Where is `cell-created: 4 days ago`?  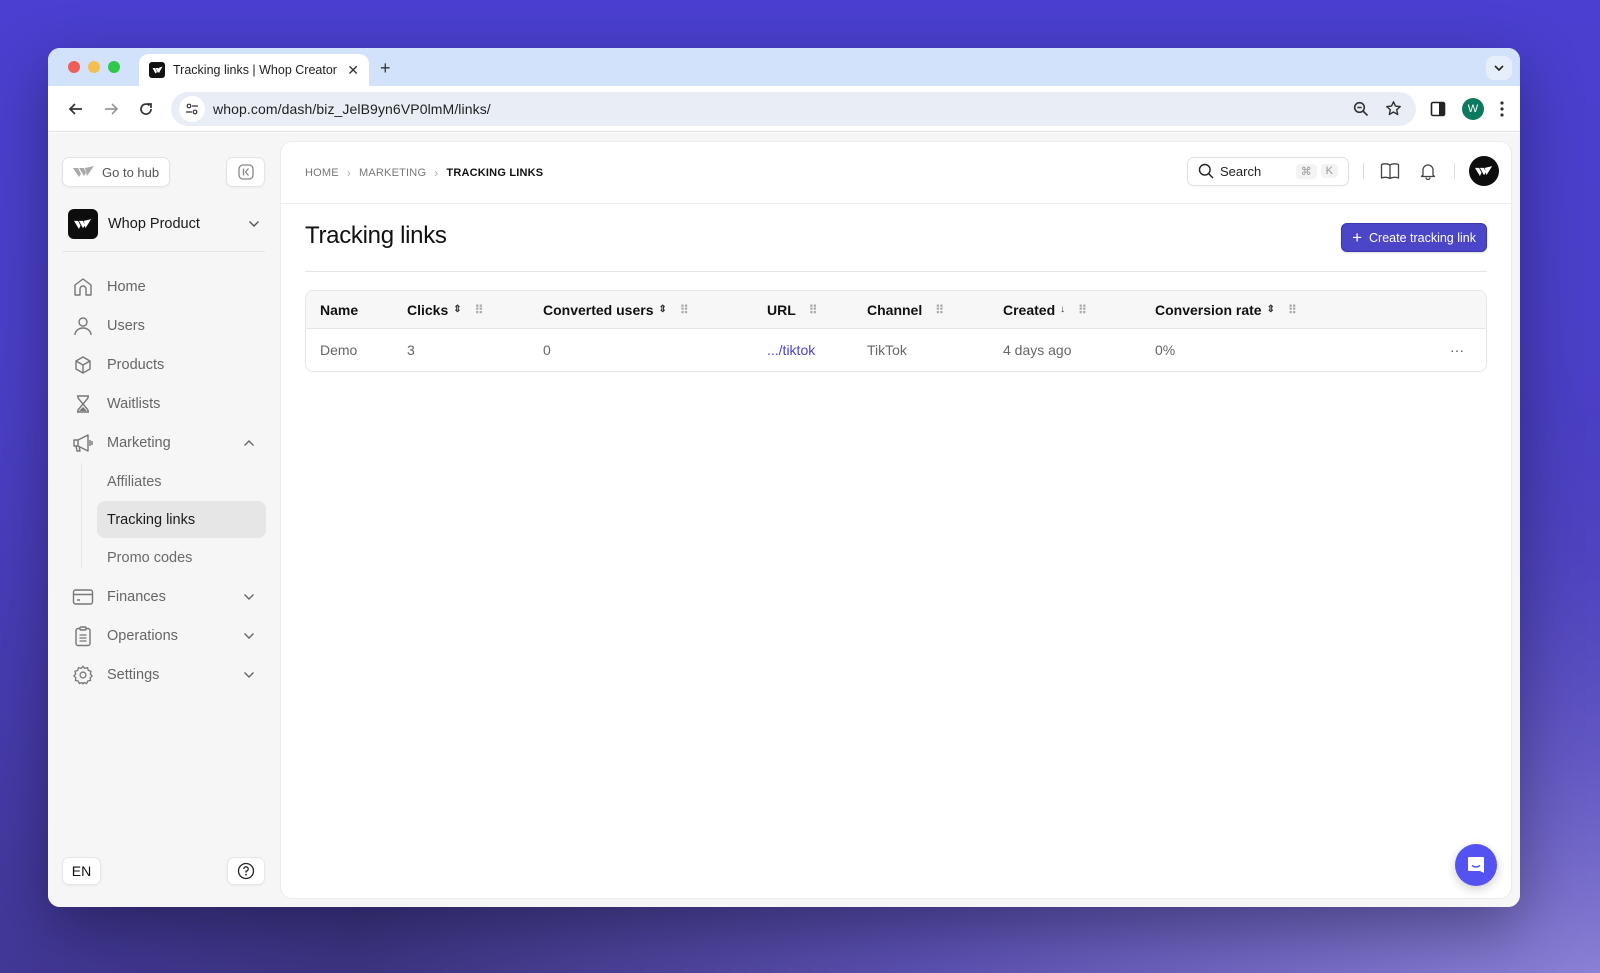
cell-created: 4 days ago is located at coordinates (1037, 350).